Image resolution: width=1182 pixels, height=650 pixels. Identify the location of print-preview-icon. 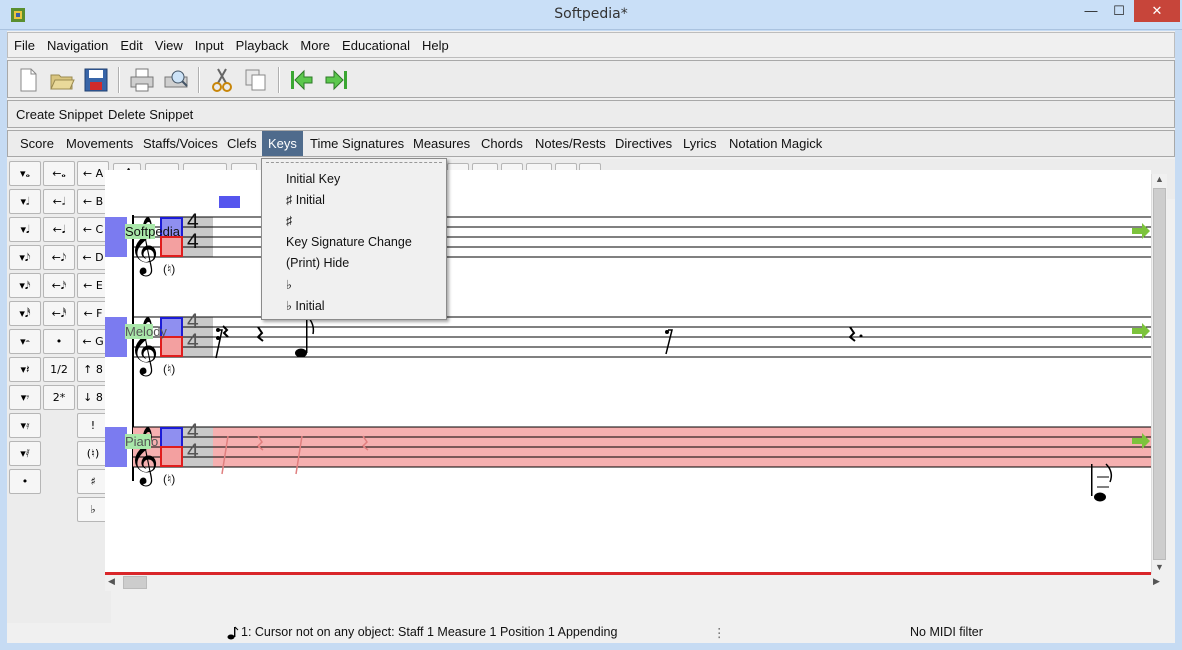
(176, 80).